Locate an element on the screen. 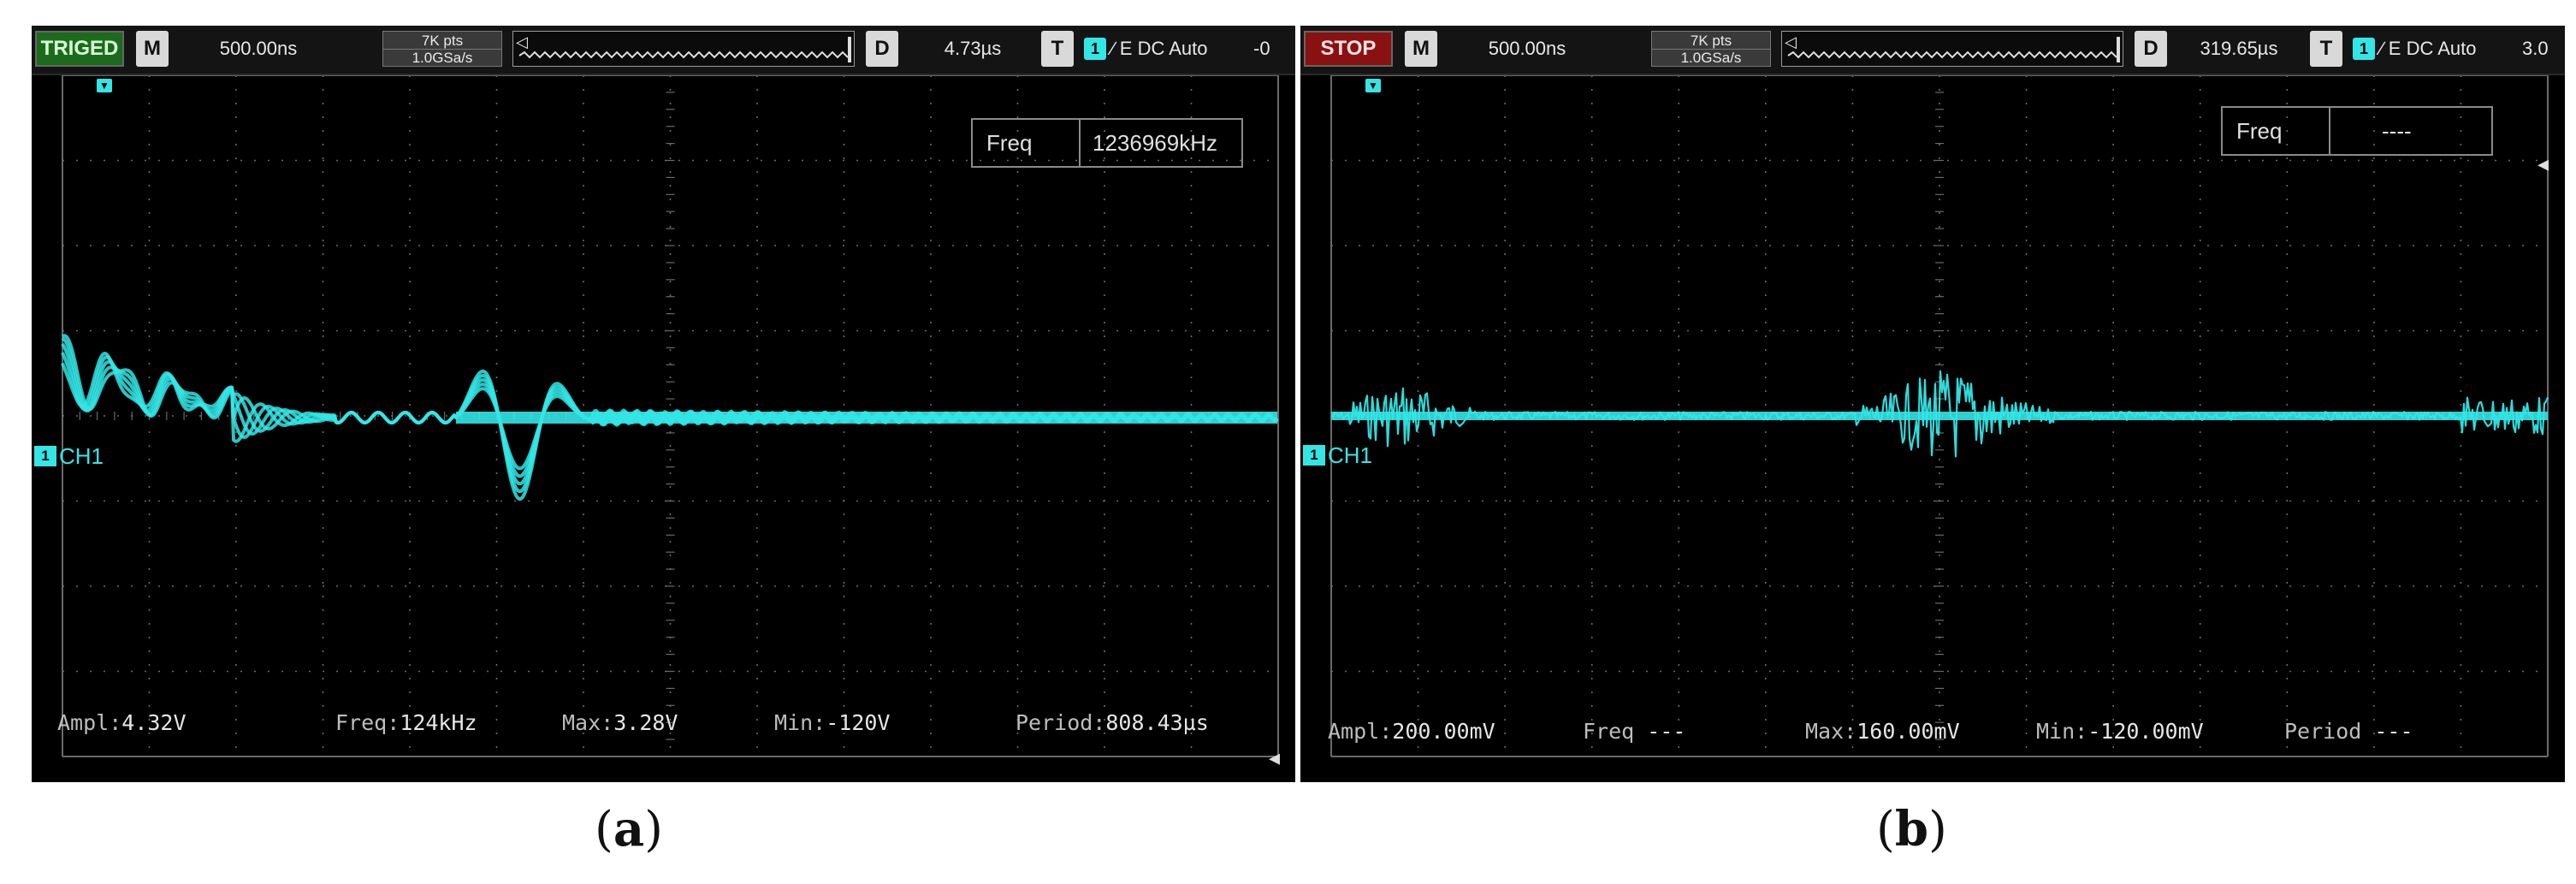 This screenshot has width=2576, height=884. run-status-badge: STOP is located at coordinates (1348, 49).